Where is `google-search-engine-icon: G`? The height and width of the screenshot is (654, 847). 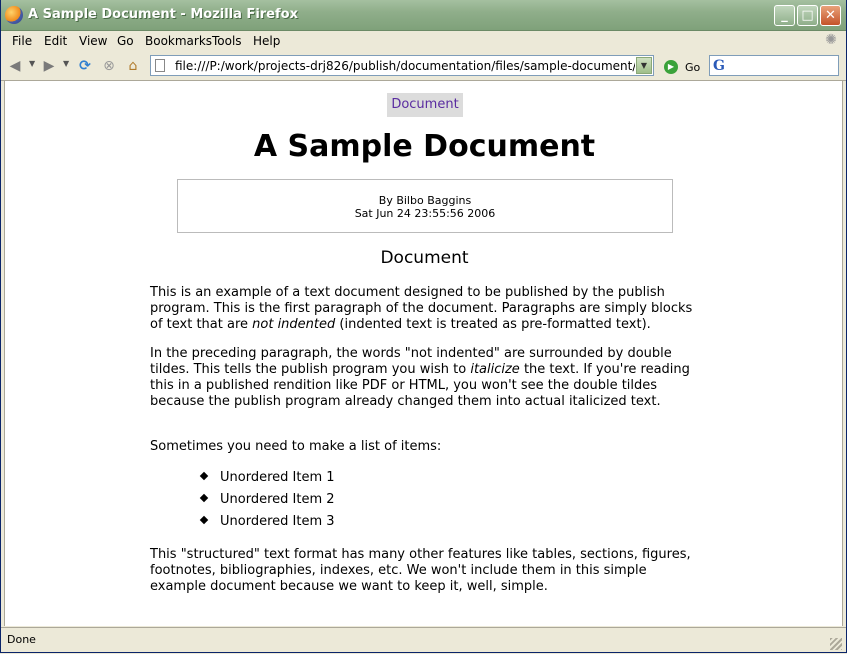 google-search-engine-icon: G is located at coordinates (719, 66).